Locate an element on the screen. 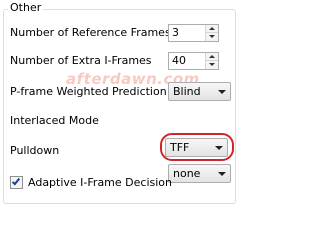  interlaced-mode-label: Interlaced Mode is located at coordinates (54, 120).